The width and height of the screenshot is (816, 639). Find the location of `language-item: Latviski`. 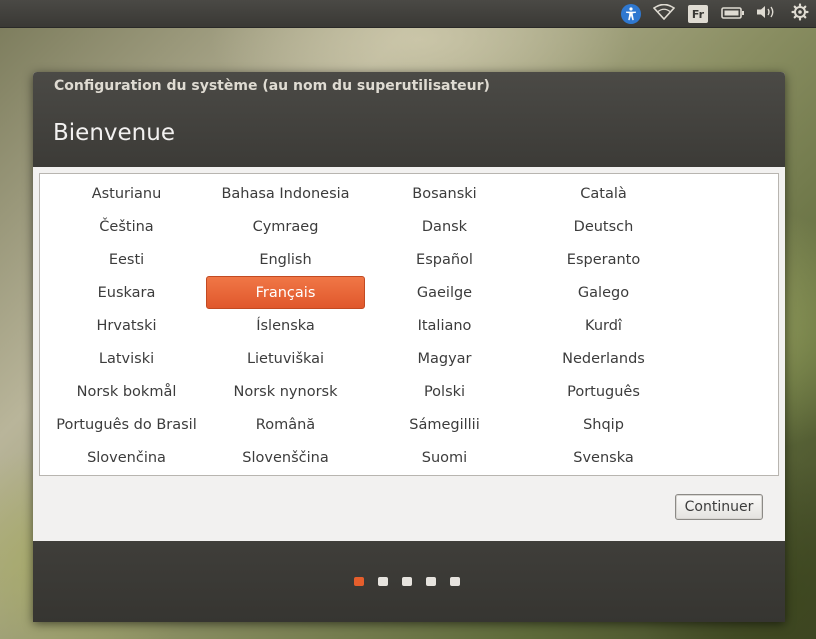

language-item: Latviski is located at coordinates (126, 358).